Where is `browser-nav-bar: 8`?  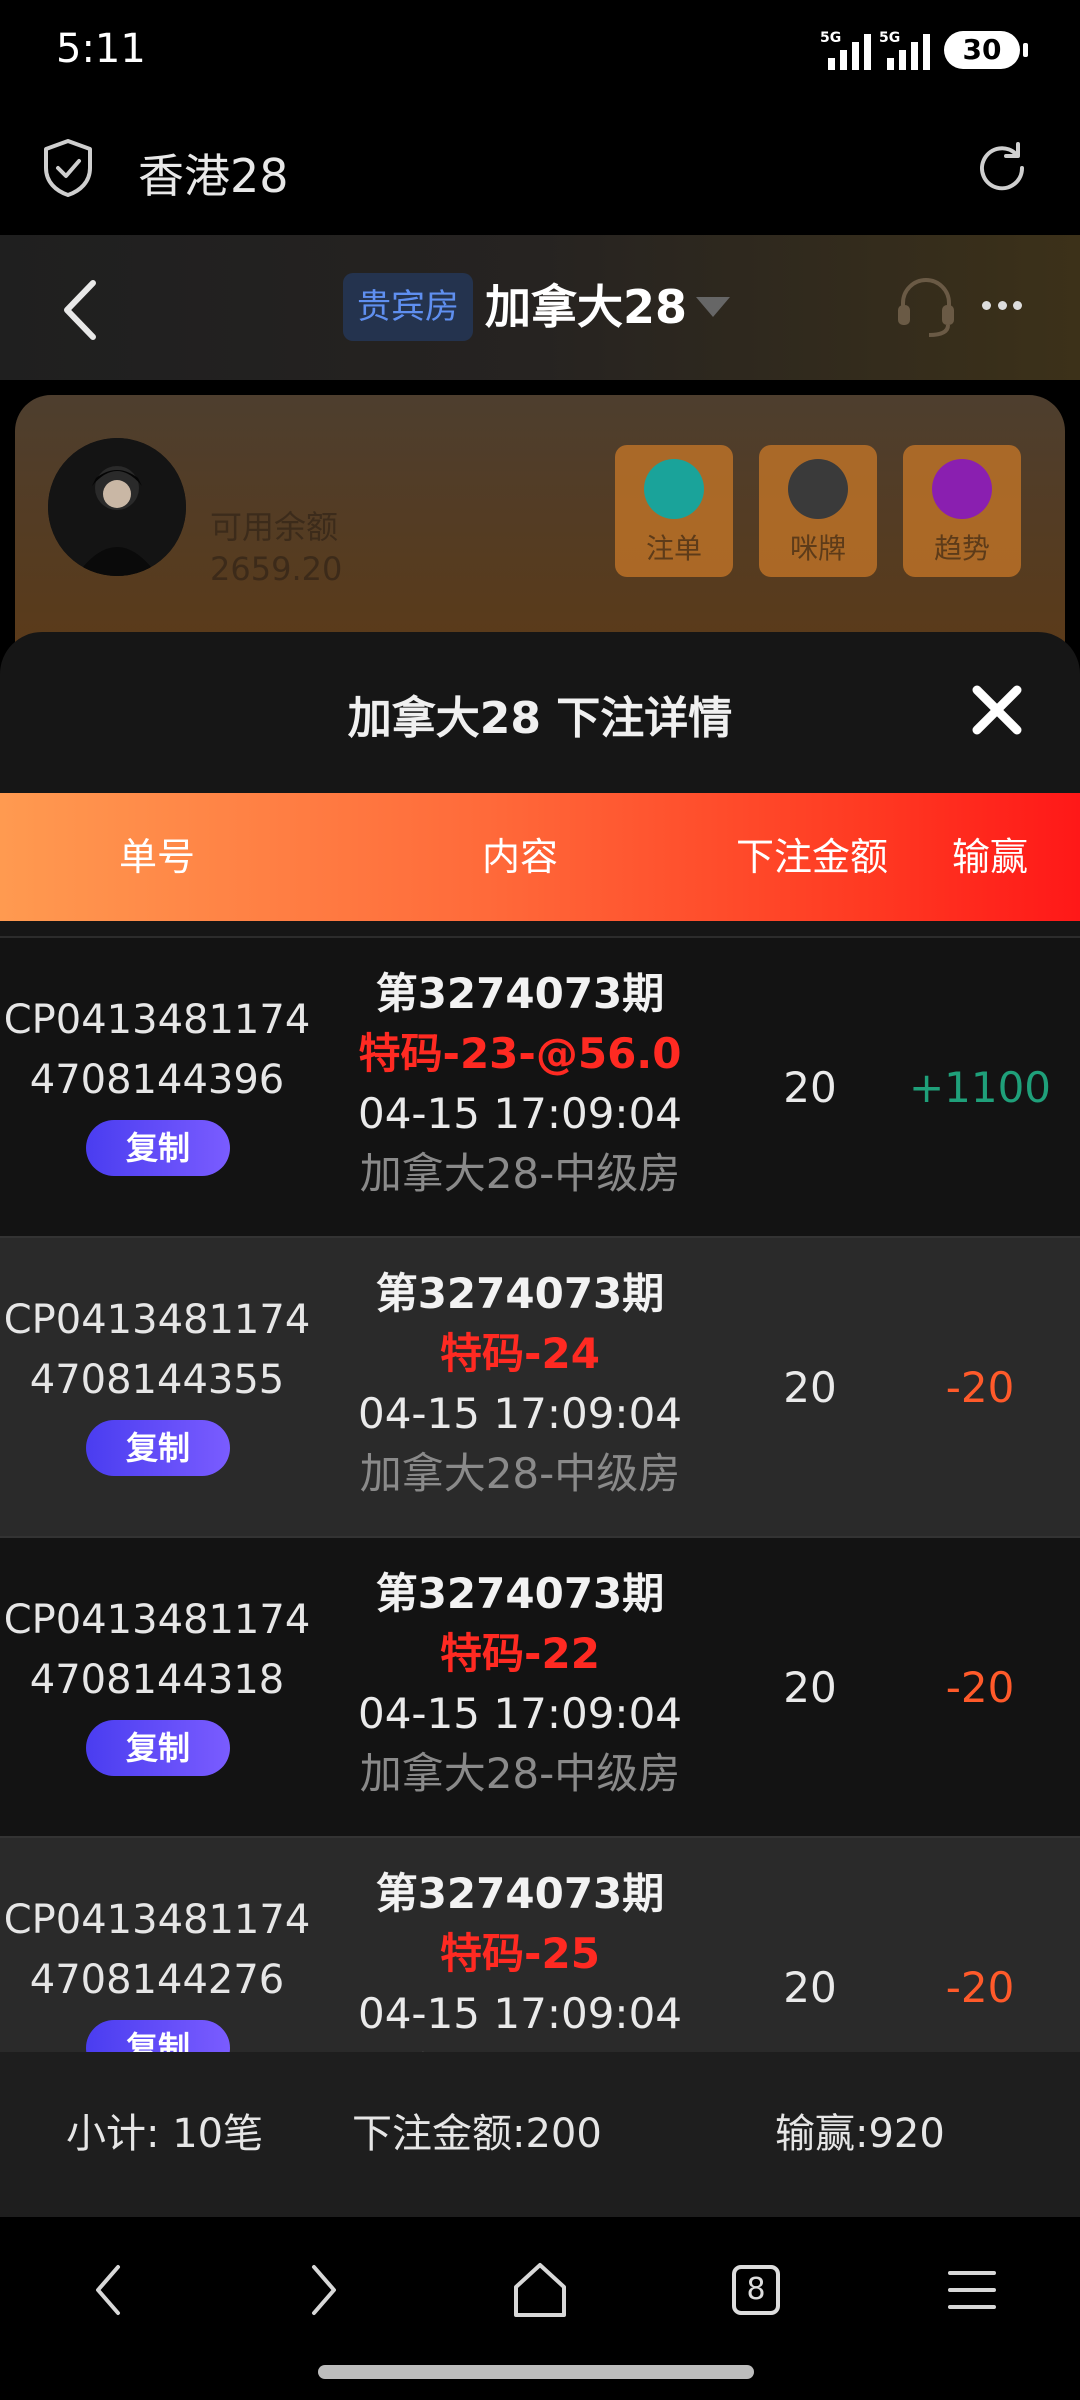
browser-nav-bar: 8 is located at coordinates (540, 2308).